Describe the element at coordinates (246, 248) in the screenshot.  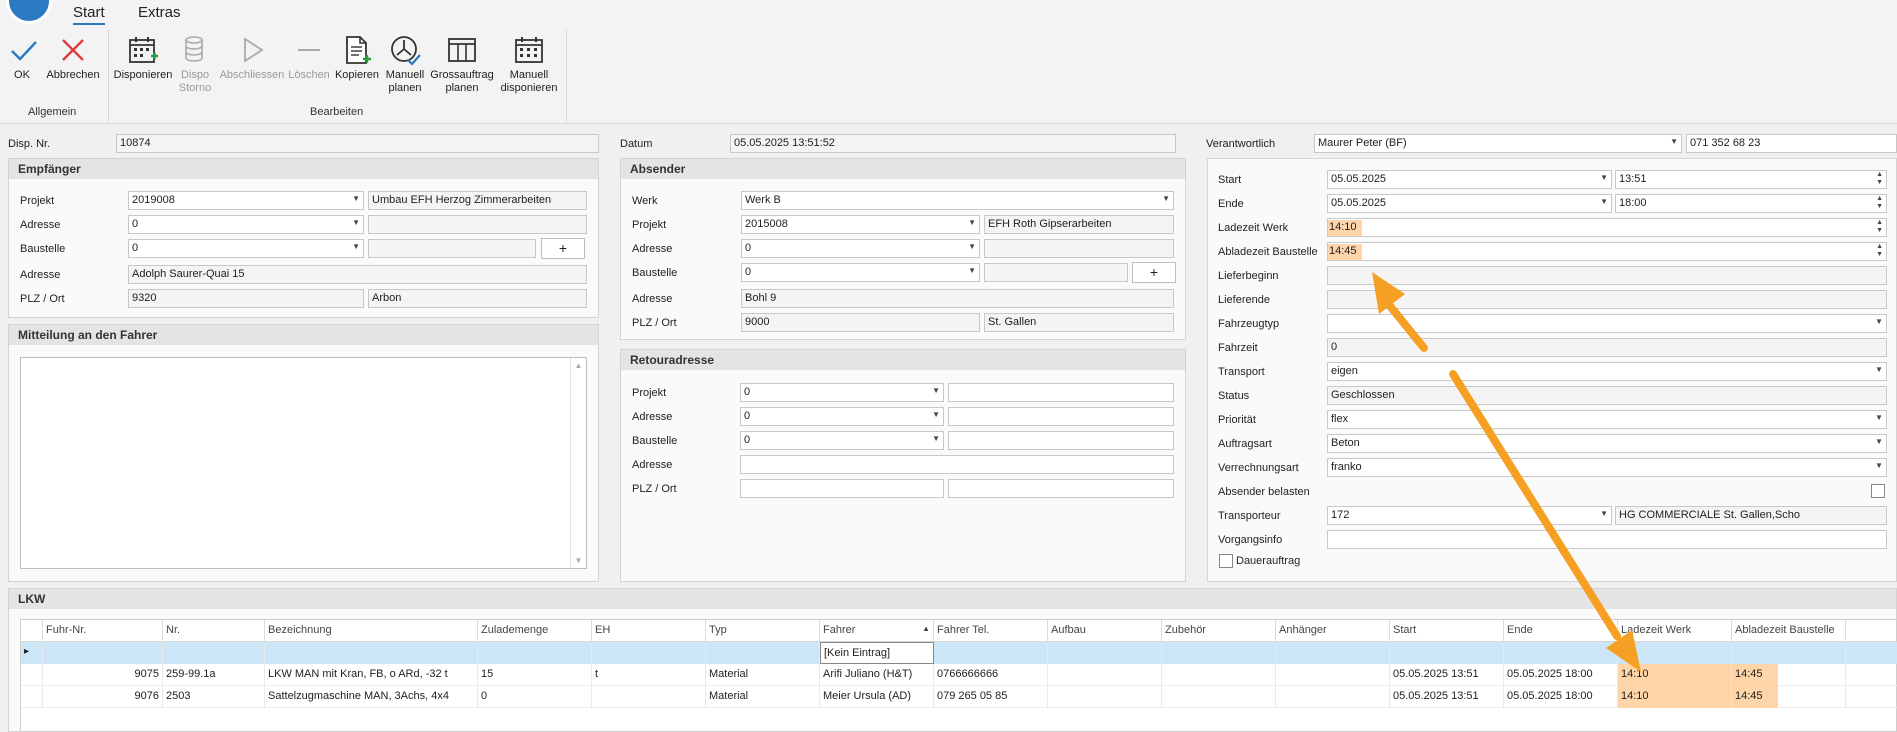
I see `empf-baustelle-select: 0 ▼` at that location.